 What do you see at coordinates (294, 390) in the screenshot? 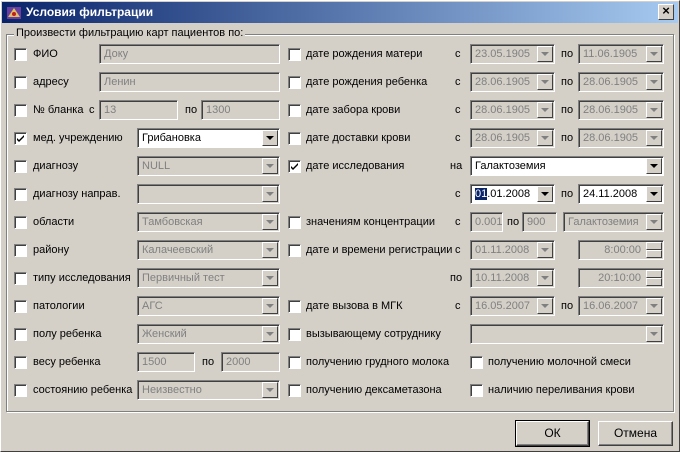
I see `deksa-checkbox` at bounding box center [294, 390].